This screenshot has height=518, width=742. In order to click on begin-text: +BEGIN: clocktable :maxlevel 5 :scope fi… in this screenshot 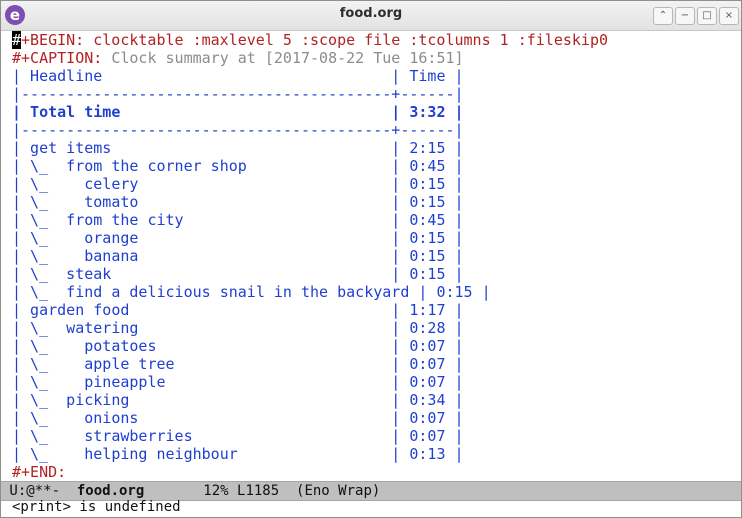, I will do `click(314, 40)`.